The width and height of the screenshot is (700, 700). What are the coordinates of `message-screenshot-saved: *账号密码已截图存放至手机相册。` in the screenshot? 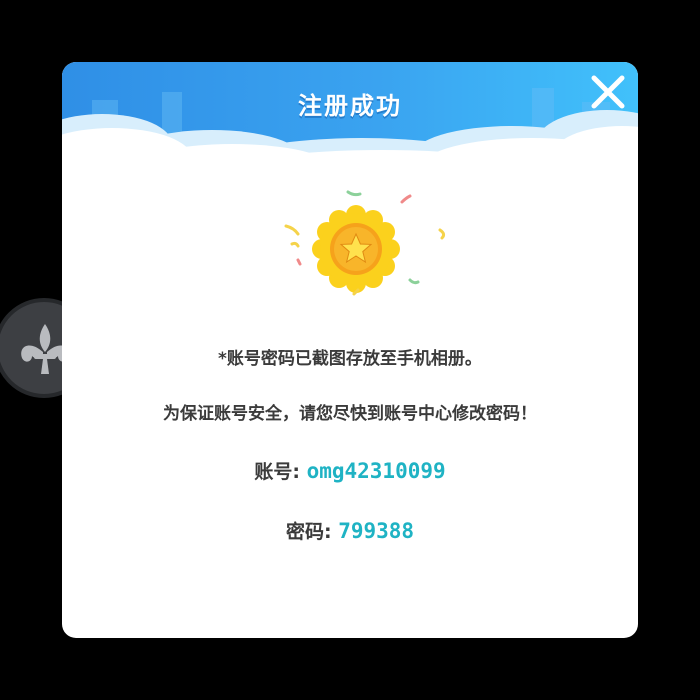 It's located at (350, 359).